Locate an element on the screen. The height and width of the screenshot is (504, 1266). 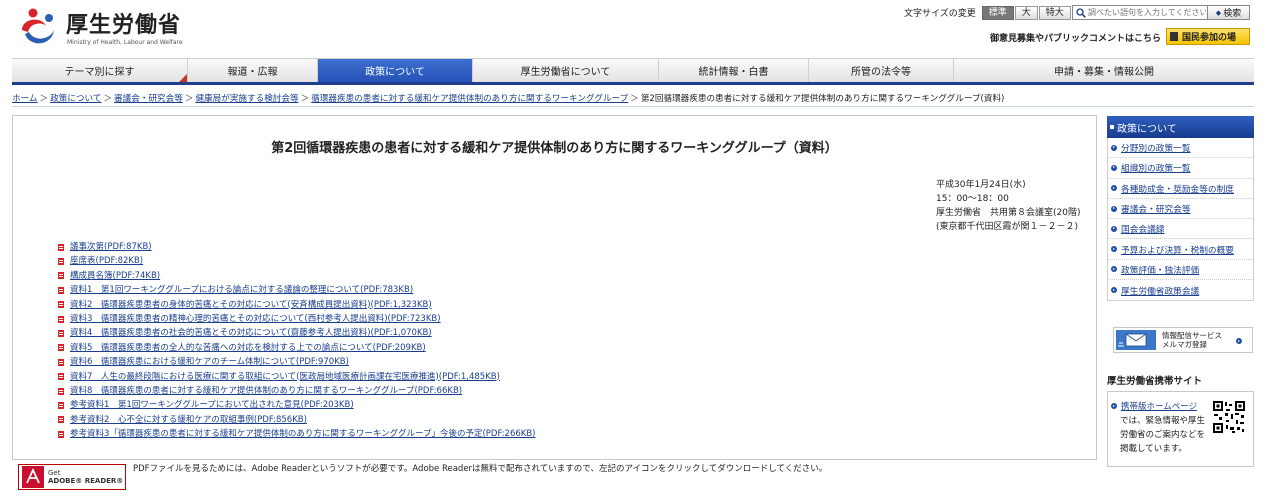
sidebar-item: 組織別の政策一覧 is located at coordinates (1180, 168).